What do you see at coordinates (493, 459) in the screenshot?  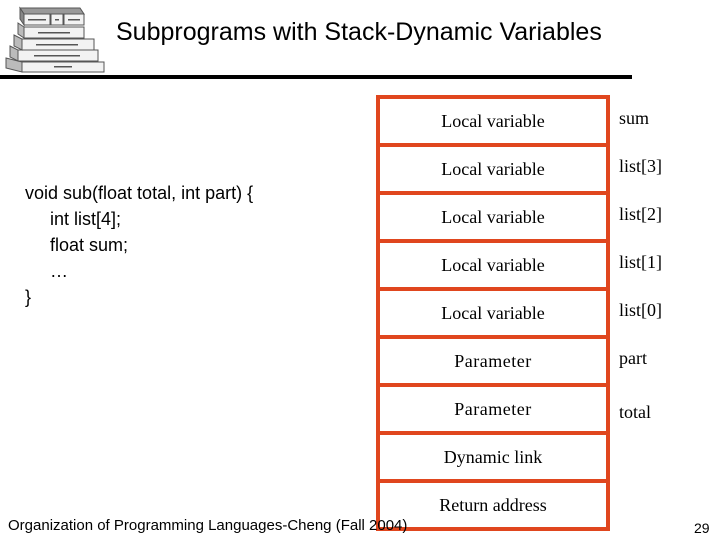 I see `stack-cell-dynamic-link: Dynamic link` at bounding box center [493, 459].